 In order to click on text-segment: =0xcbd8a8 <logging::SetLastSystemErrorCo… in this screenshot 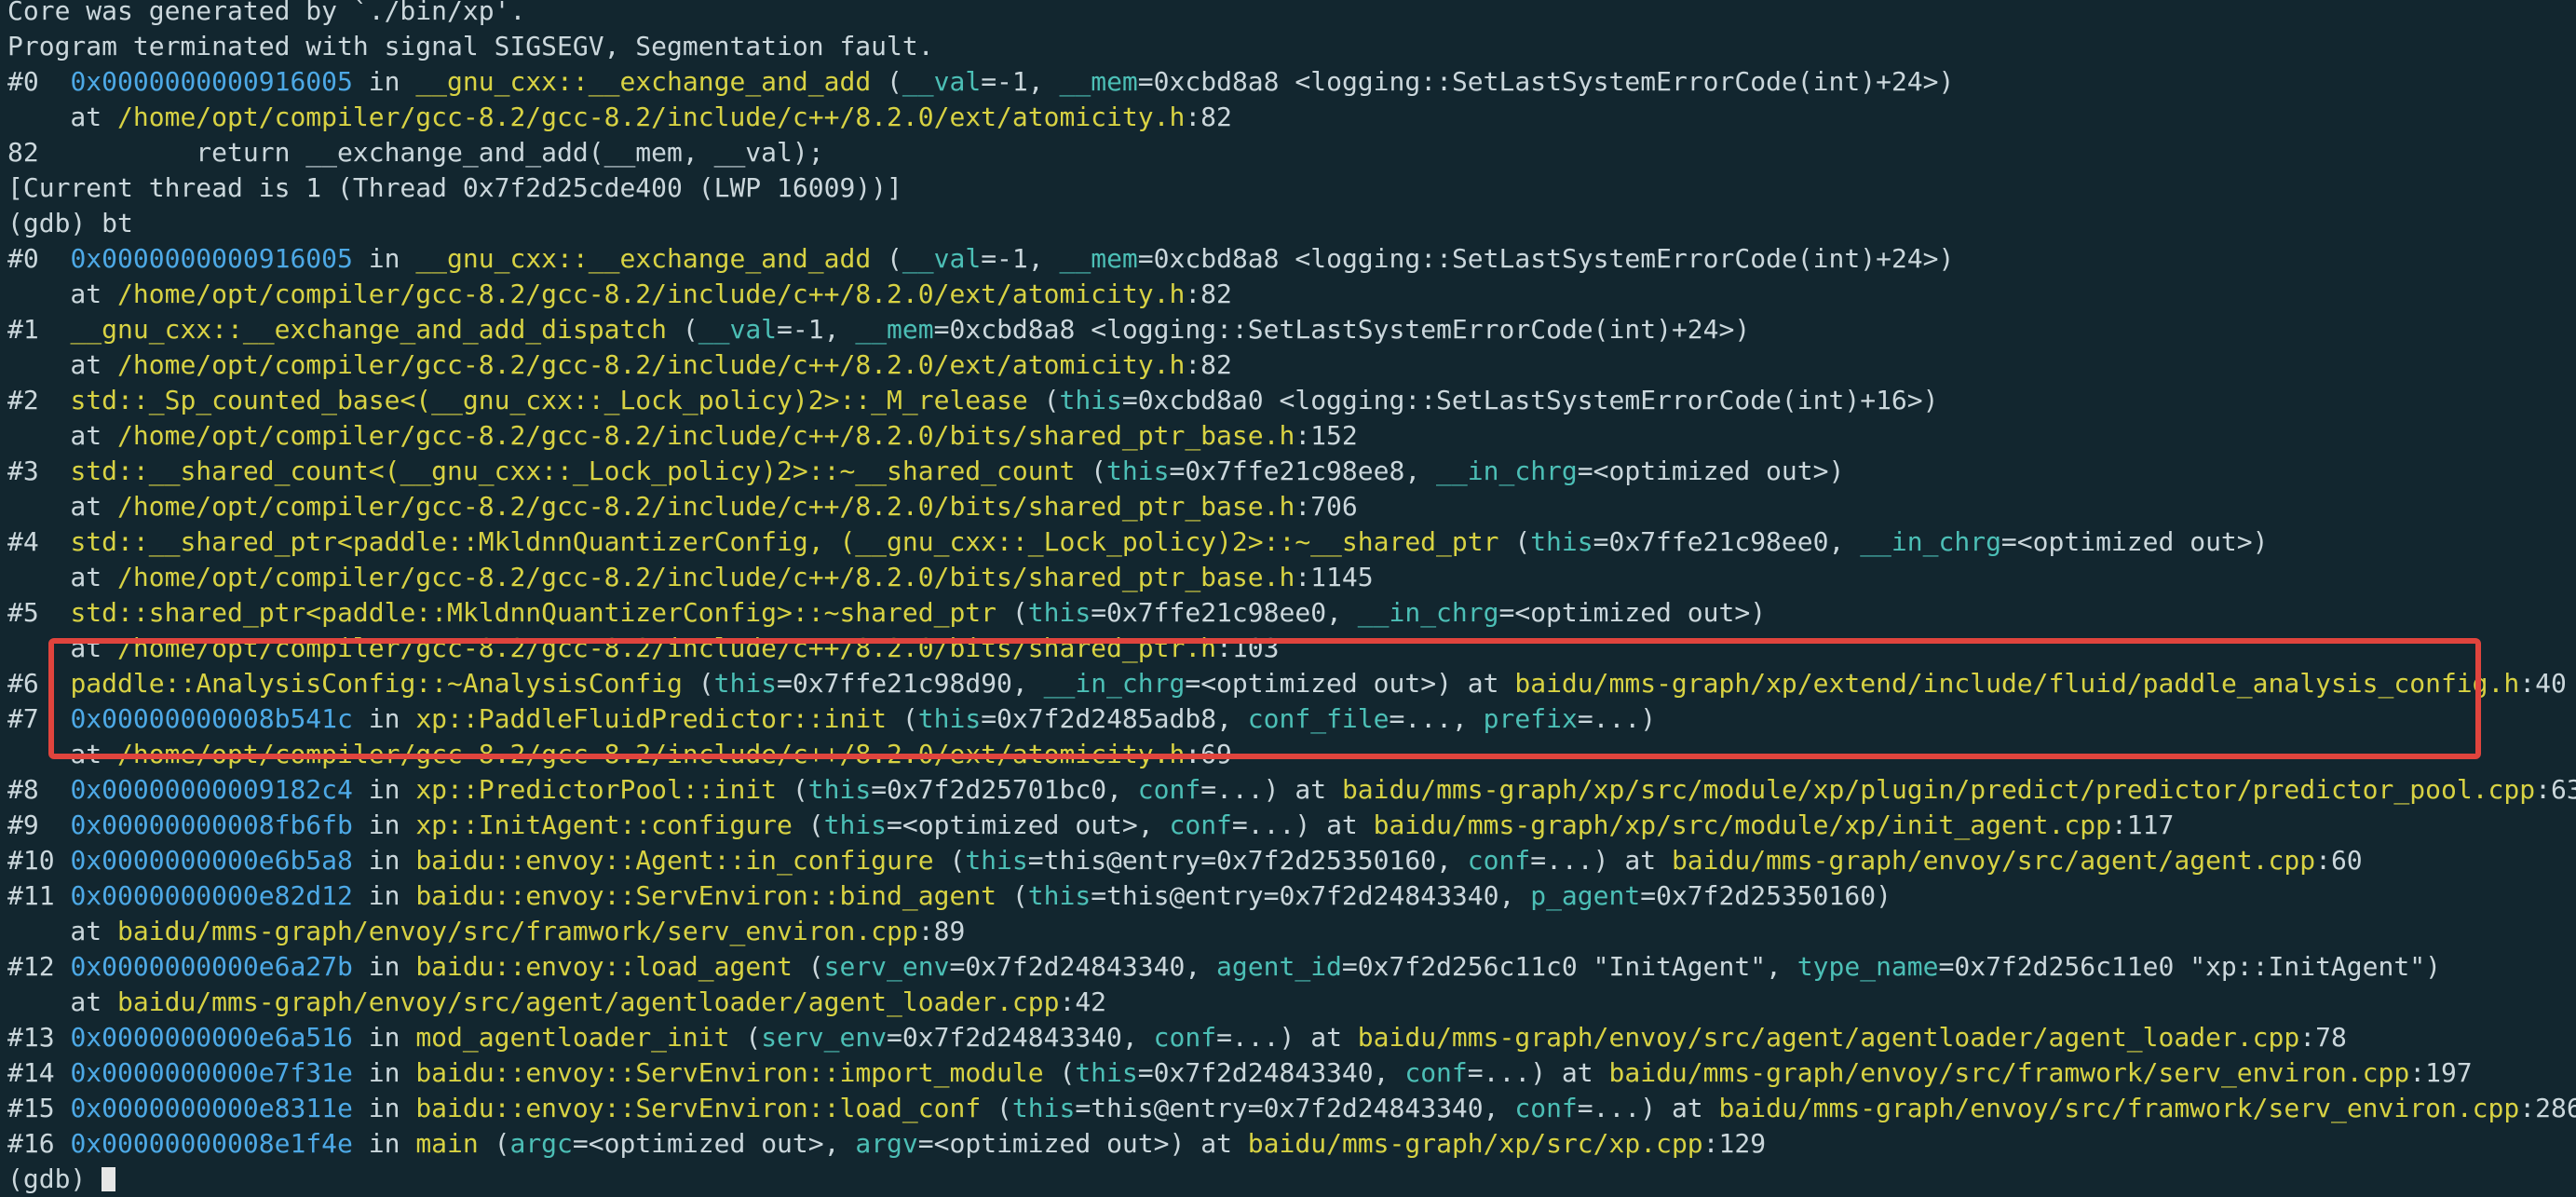, I will do `click(1546, 258)`.